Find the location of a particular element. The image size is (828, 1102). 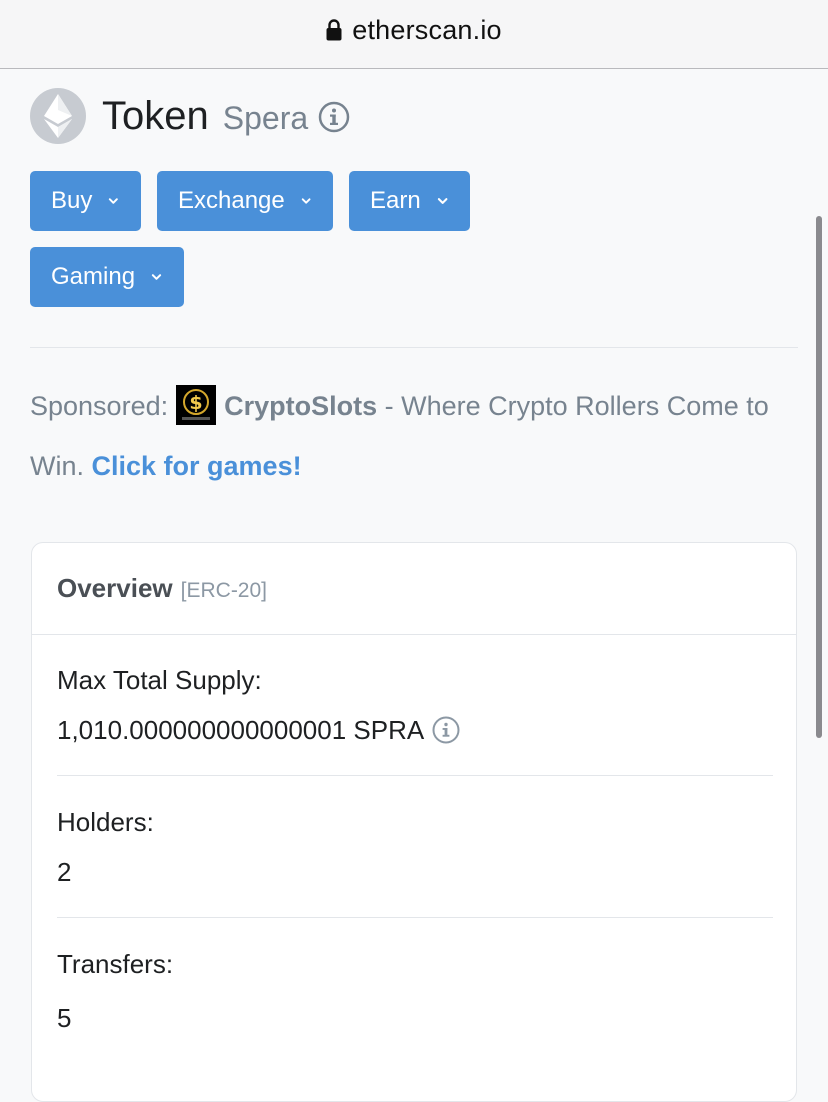

max-total-supply-value-wrap: 1,010.000000000000001 SPRA is located at coordinates (415, 730).